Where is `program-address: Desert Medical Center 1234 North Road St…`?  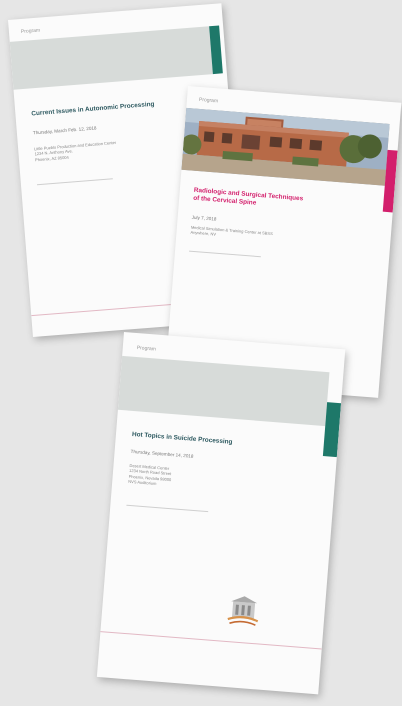
program-address: Desert Medical Center 1234 North Road St… is located at coordinates (150, 474).